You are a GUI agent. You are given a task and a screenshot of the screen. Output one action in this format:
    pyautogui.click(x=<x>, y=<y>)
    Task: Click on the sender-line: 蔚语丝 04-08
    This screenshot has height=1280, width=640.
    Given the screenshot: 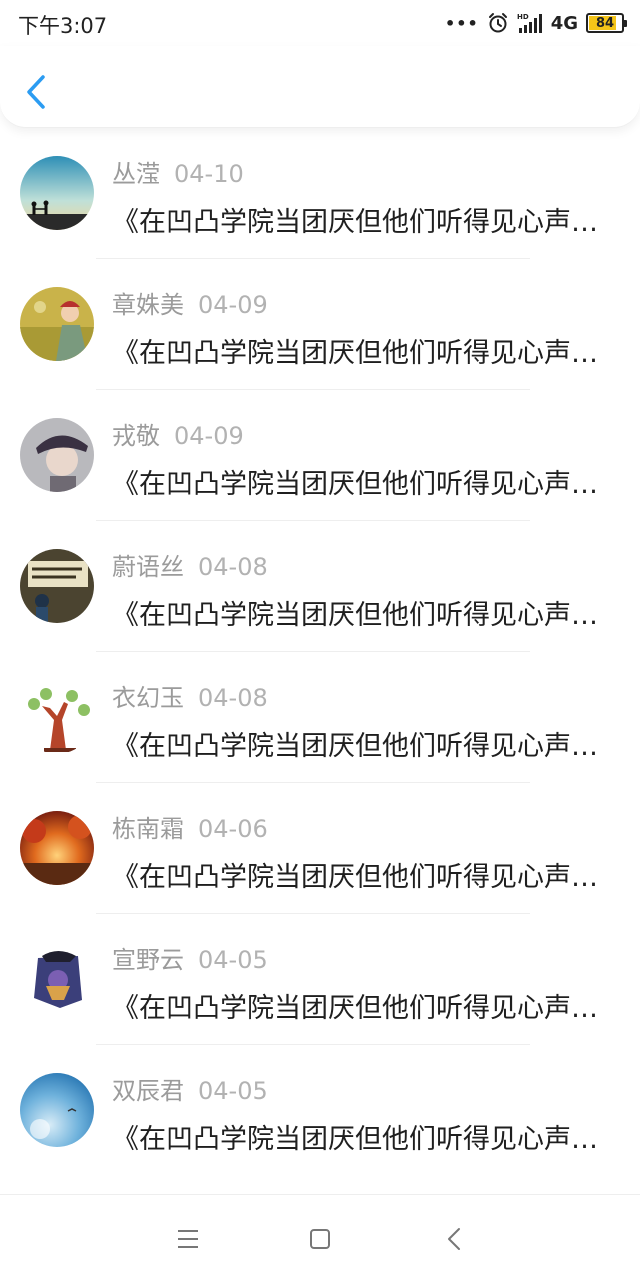 What is the action you would take?
    pyautogui.click(x=190, y=564)
    